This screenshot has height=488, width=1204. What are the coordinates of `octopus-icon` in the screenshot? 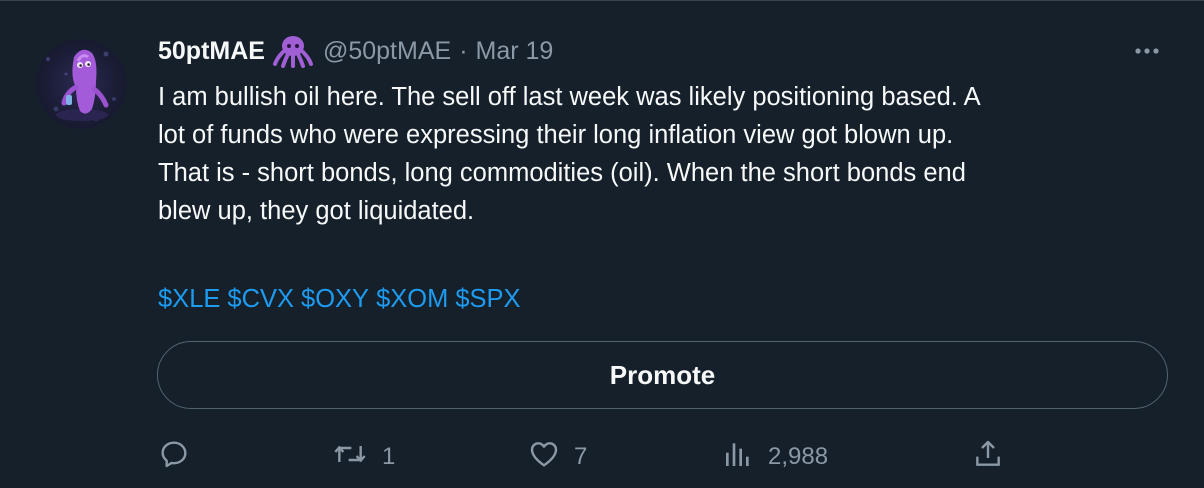 It's located at (292, 51).